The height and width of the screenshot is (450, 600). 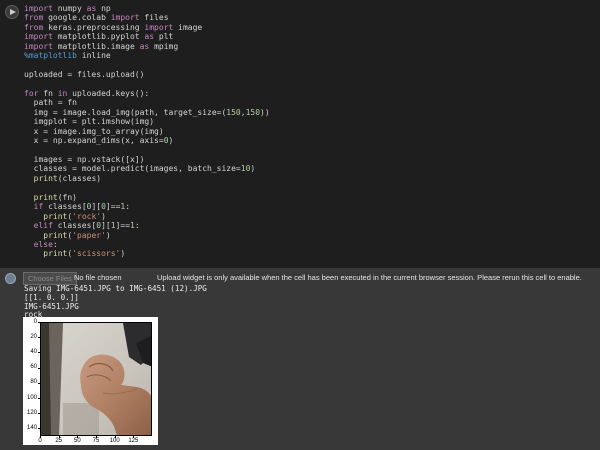 What do you see at coordinates (265, 112) in the screenshot?
I see `code-token: ))` at bounding box center [265, 112].